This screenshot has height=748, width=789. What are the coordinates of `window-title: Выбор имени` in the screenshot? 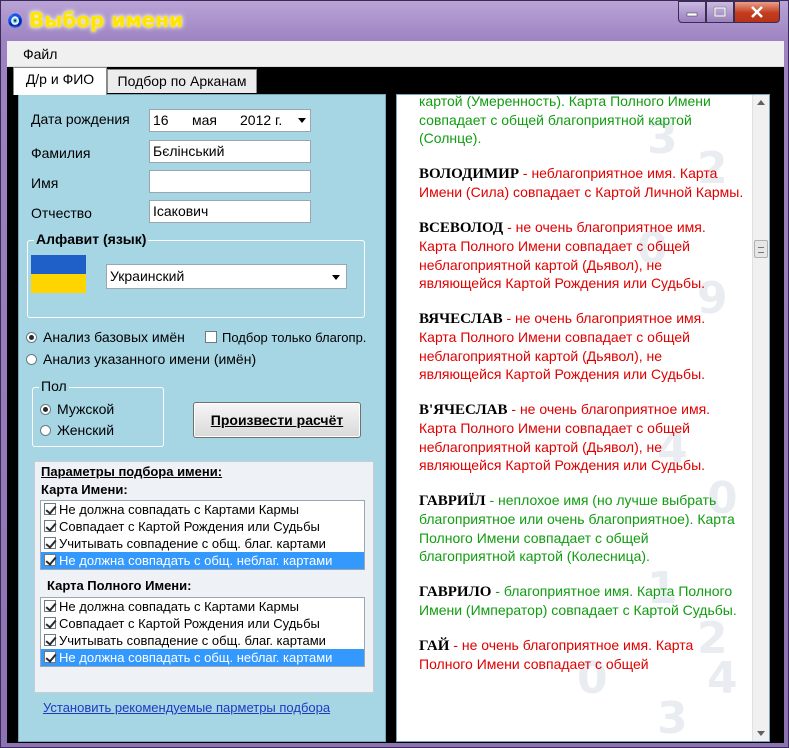 It's located at (106, 20).